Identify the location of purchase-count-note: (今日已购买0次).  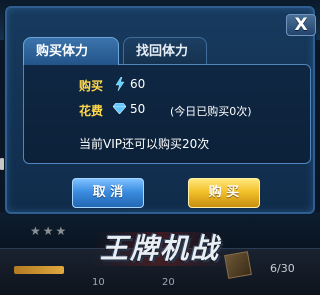
(211, 111).